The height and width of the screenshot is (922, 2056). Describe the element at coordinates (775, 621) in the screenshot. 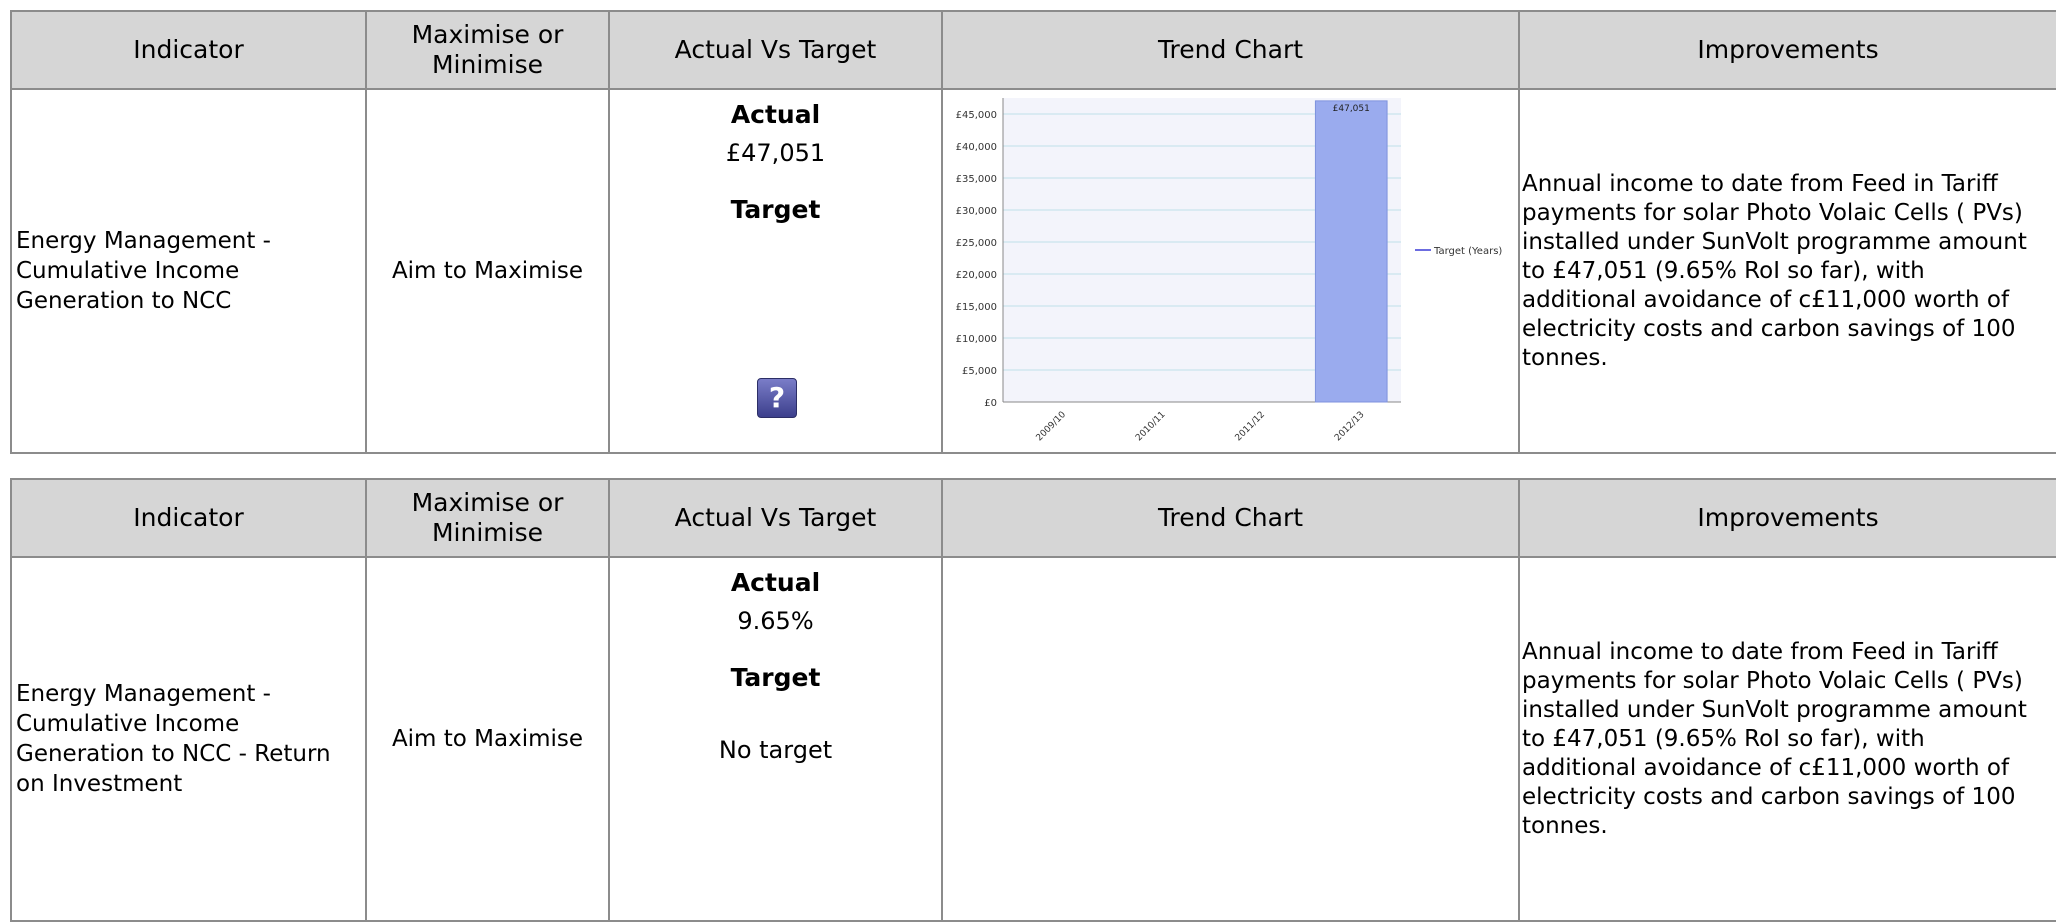

I see `actual-value: 9.65%` at that location.